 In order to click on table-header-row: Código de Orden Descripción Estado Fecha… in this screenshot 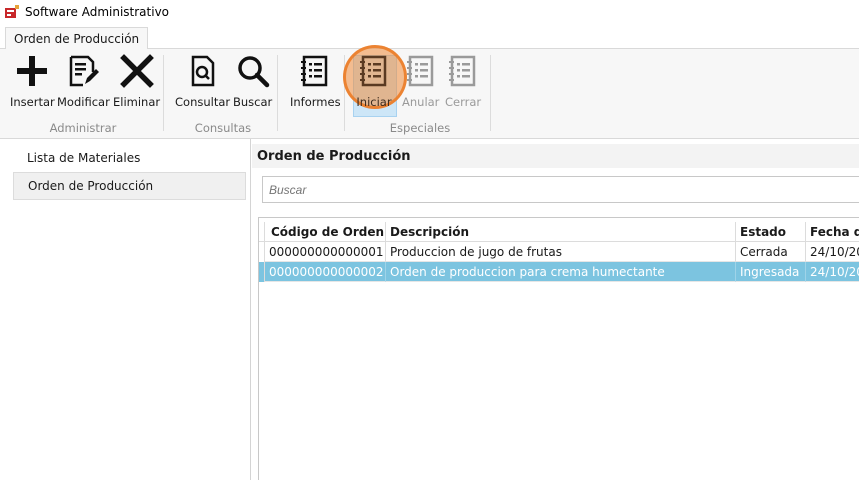, I will do `click(559, 232)`.